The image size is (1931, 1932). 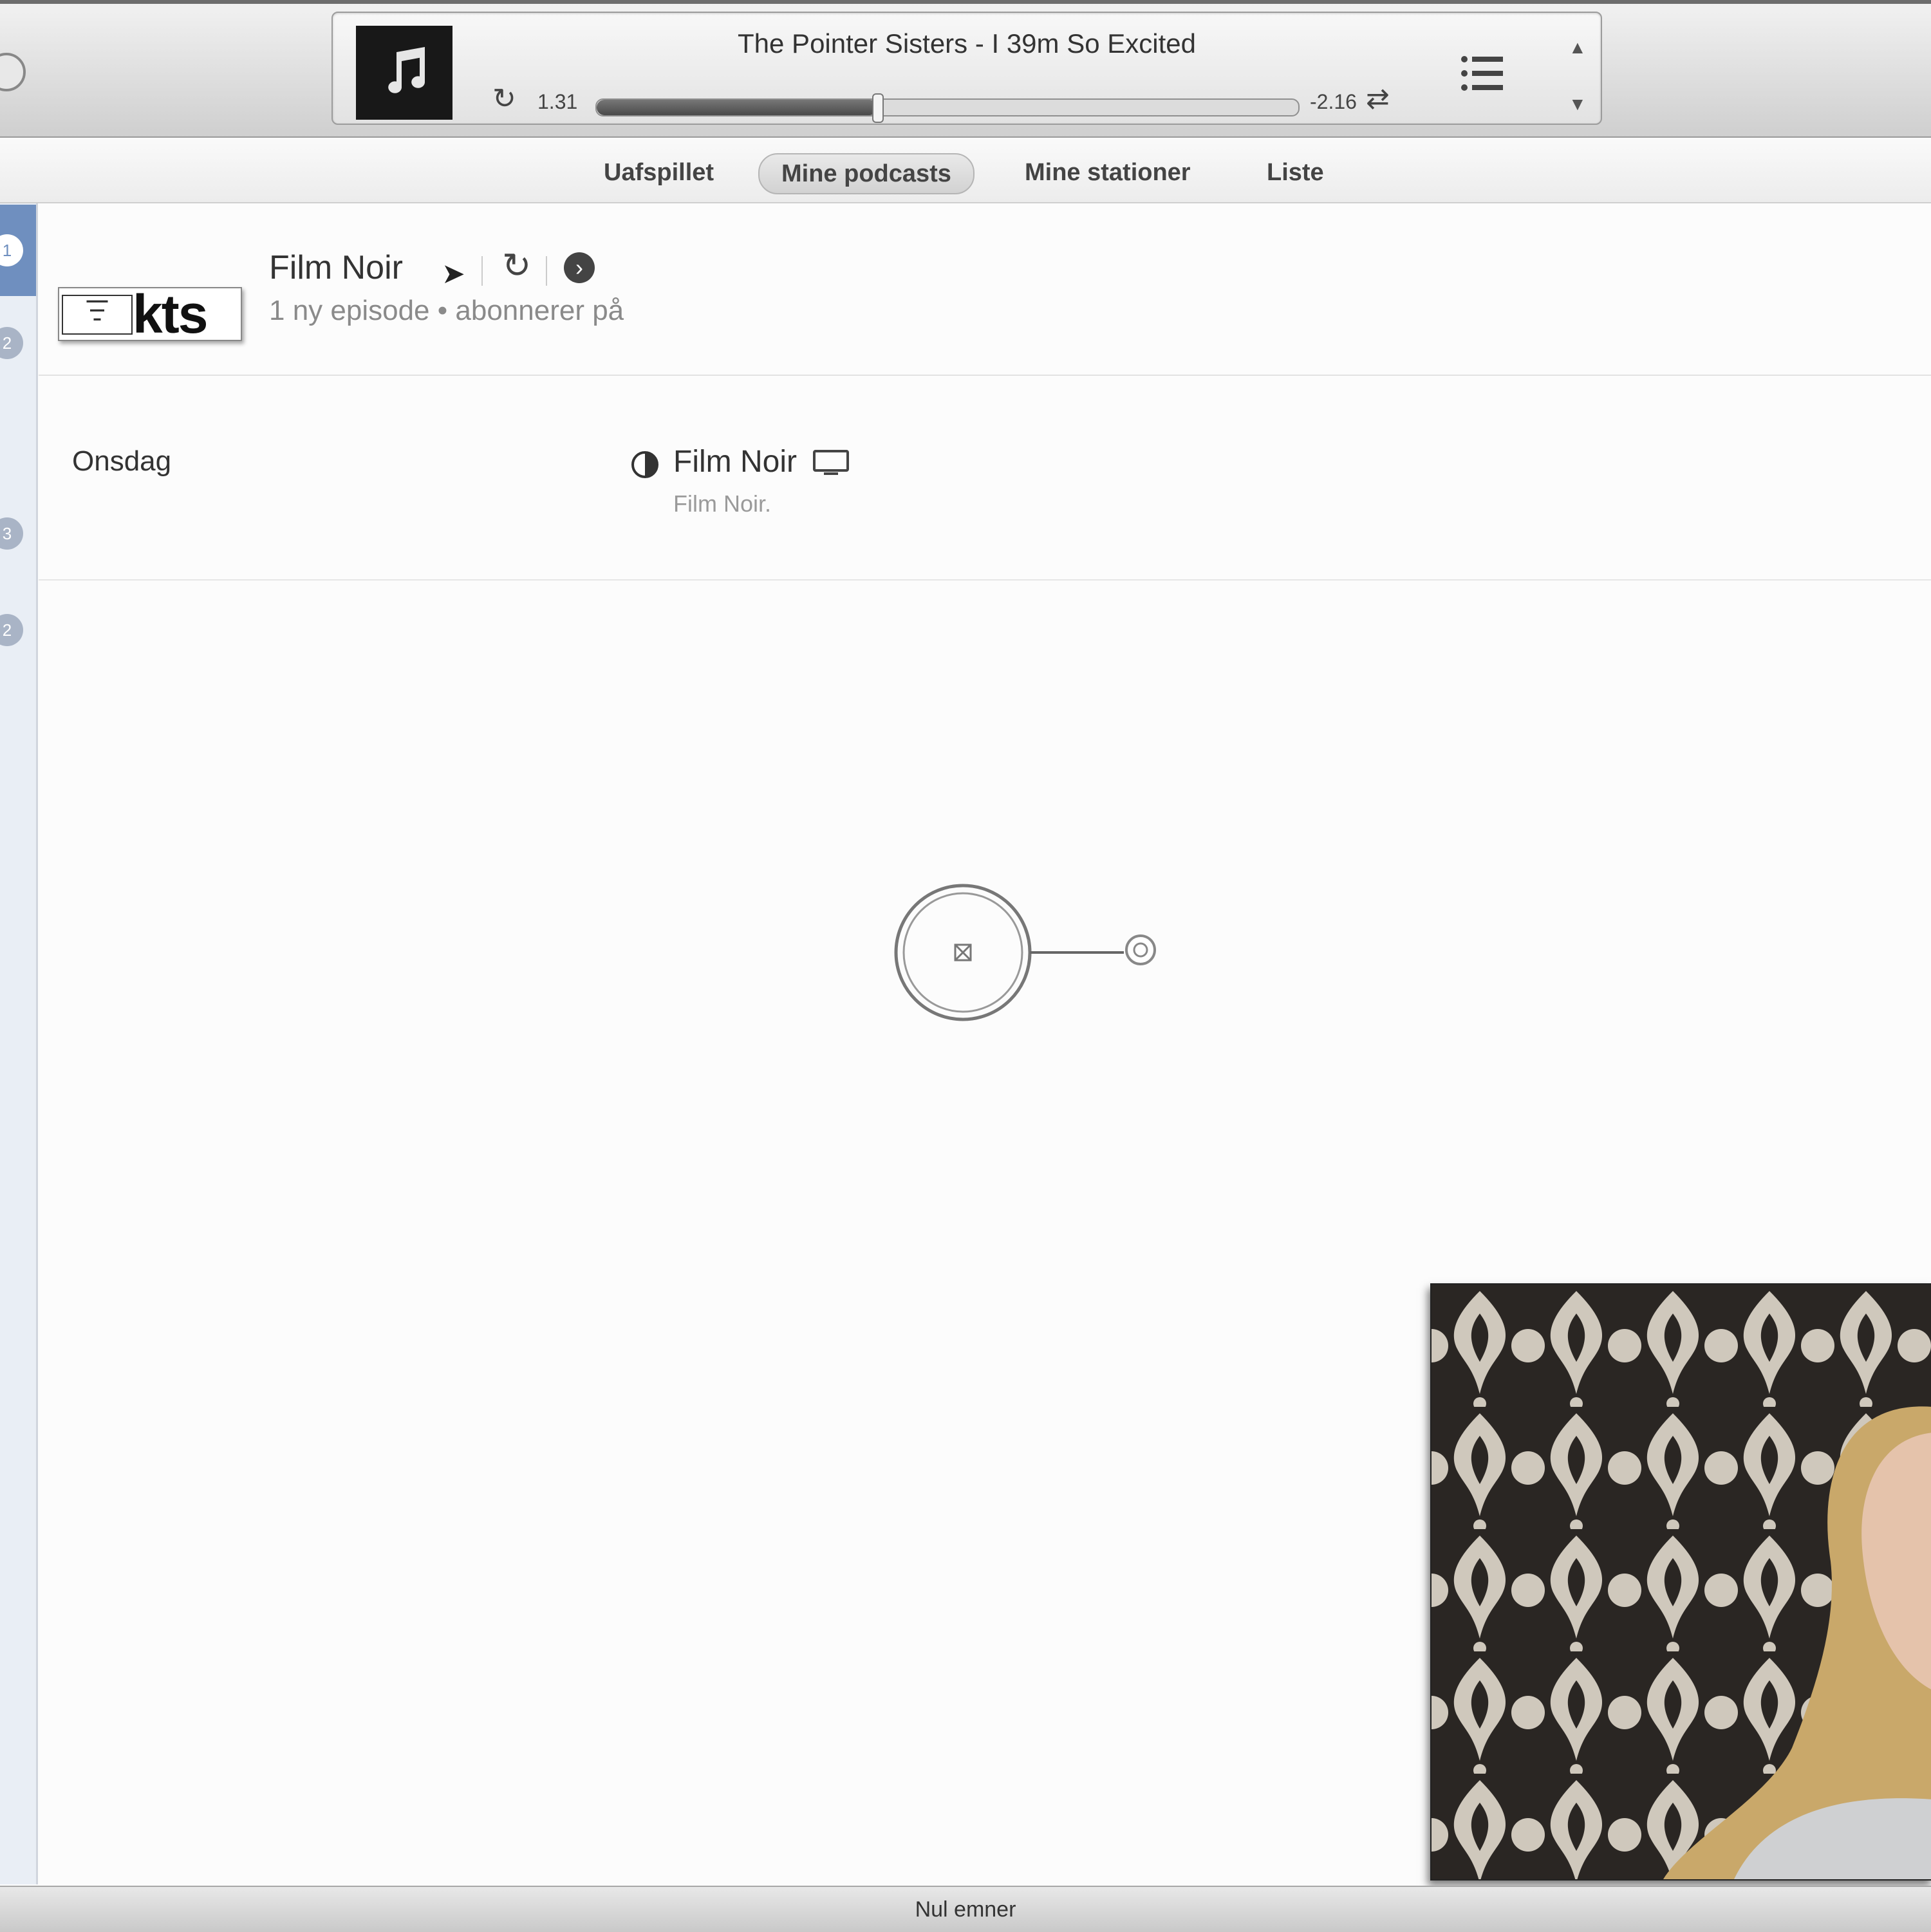 What do you see at coordinates (12, 250) in the screenshot?
I see `sidebar-badge: 1` at bounding box center [12, 250].